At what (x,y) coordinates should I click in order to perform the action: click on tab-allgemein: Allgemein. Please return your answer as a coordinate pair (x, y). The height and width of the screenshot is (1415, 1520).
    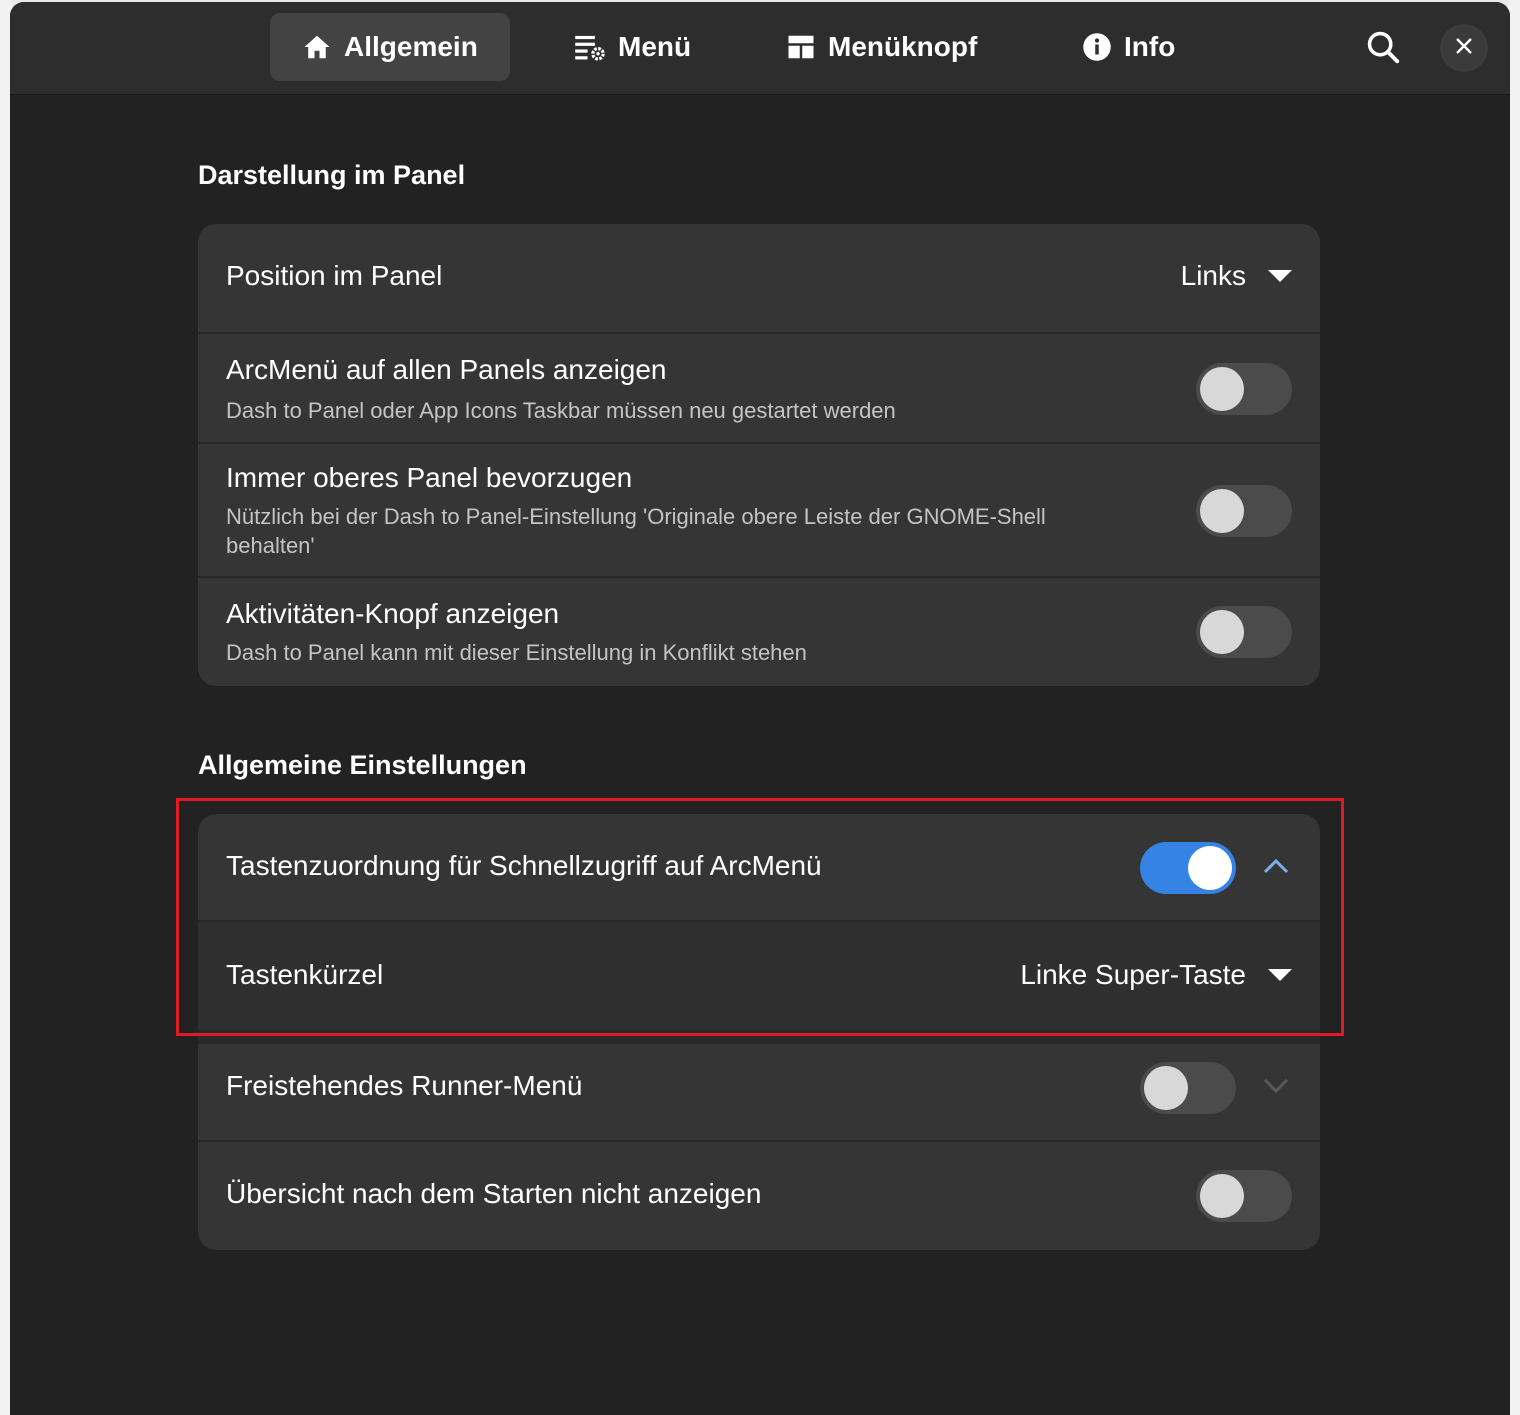
    Looking at the image, I should click on (390, 47).